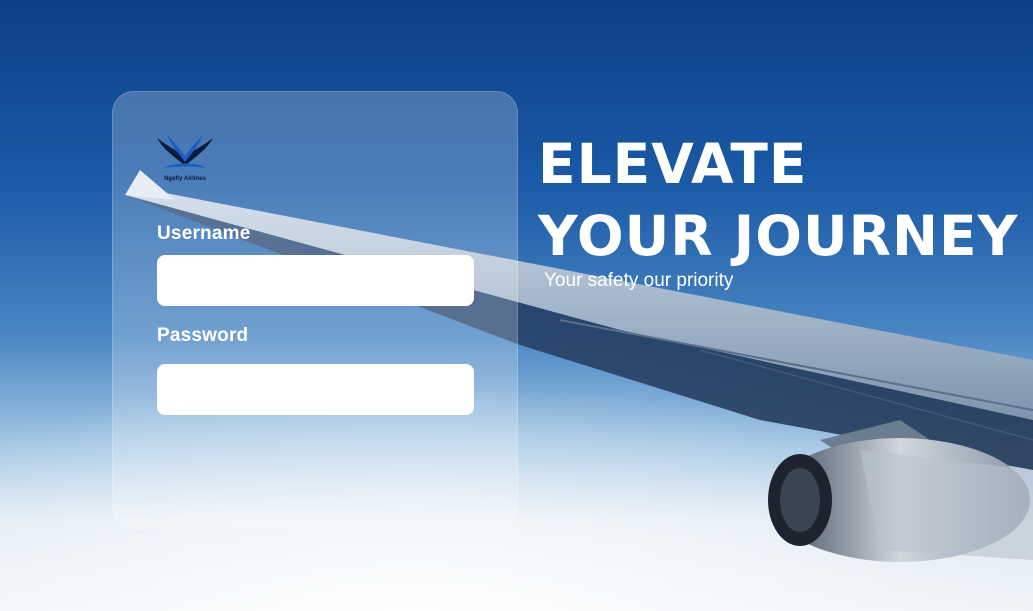 The height and width of the screenshot is (611, 1033). What do you see at coordinates (315, 280) in the screenshot?
I see `username-input` at bounding box center [315, 280].